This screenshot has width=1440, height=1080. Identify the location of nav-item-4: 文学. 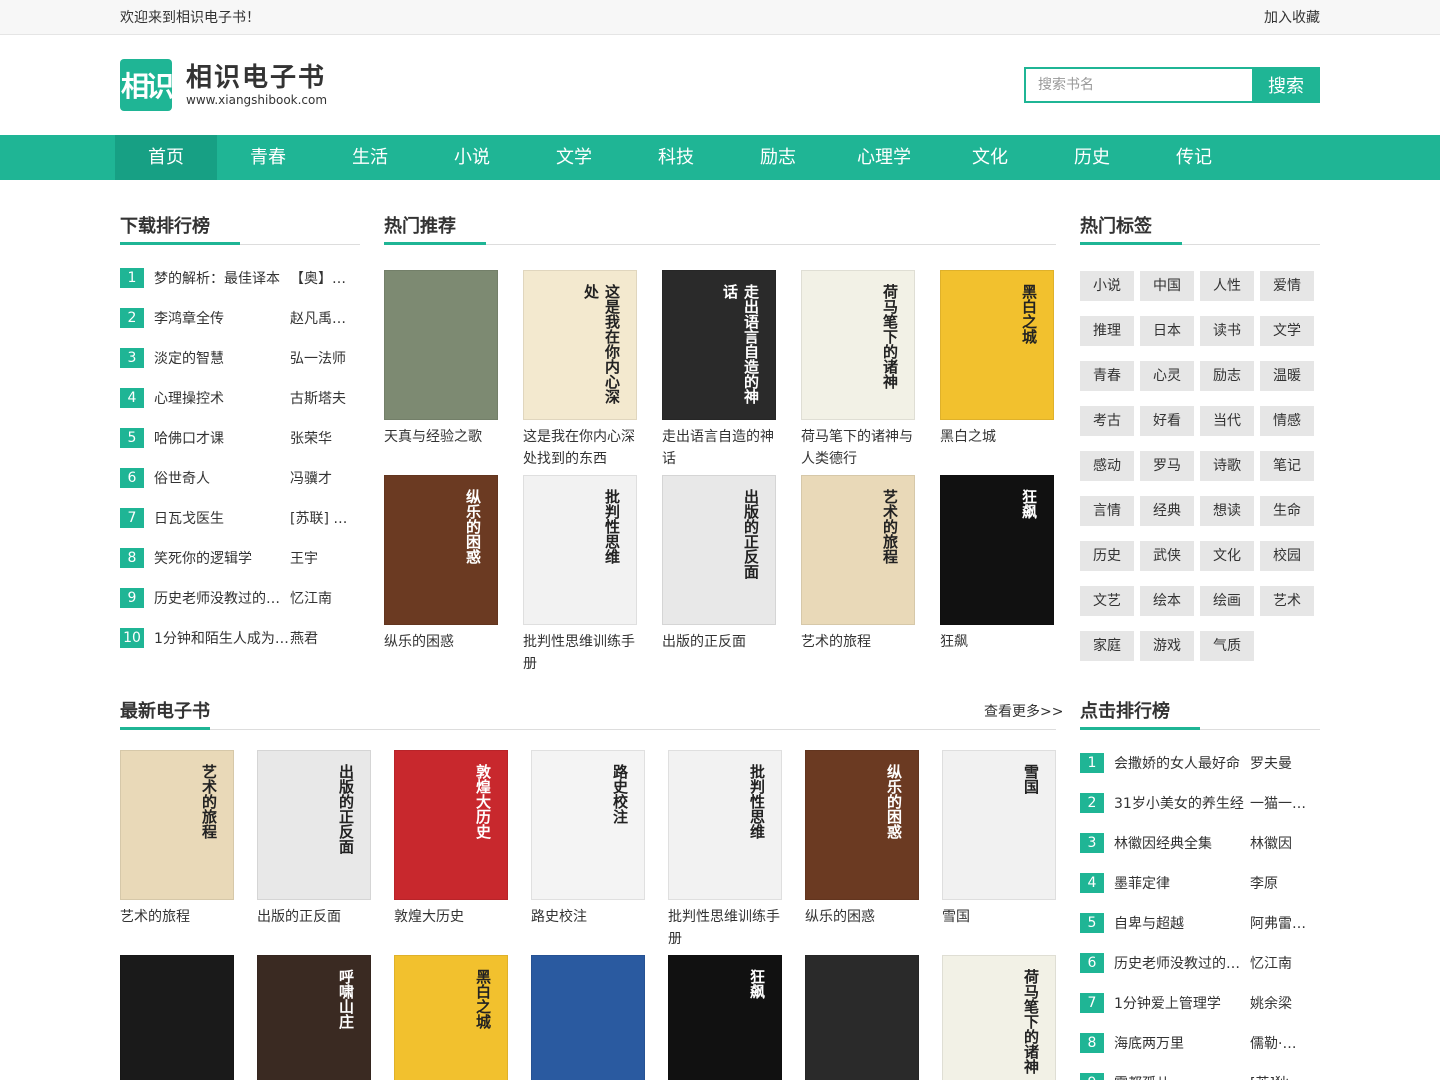
(574, 157).